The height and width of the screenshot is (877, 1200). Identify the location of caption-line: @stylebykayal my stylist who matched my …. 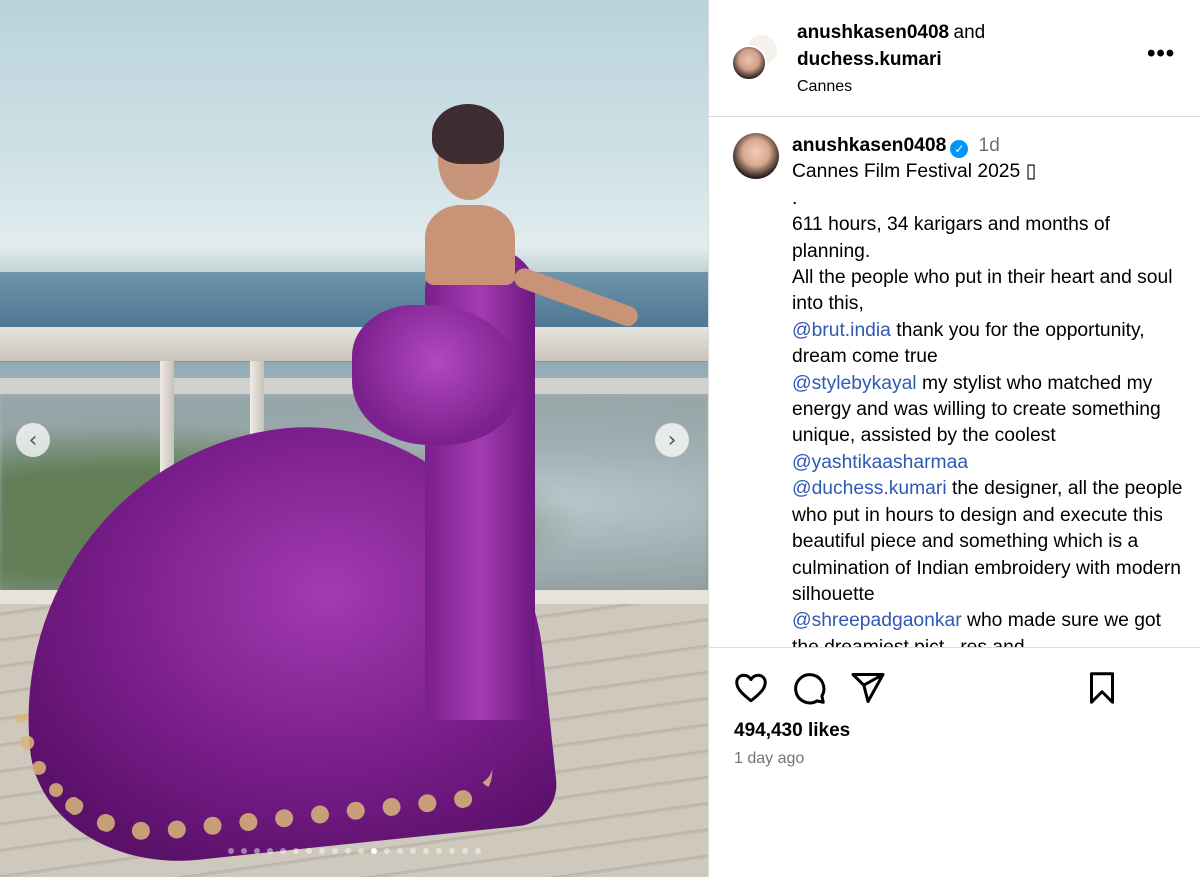
(992, 410).